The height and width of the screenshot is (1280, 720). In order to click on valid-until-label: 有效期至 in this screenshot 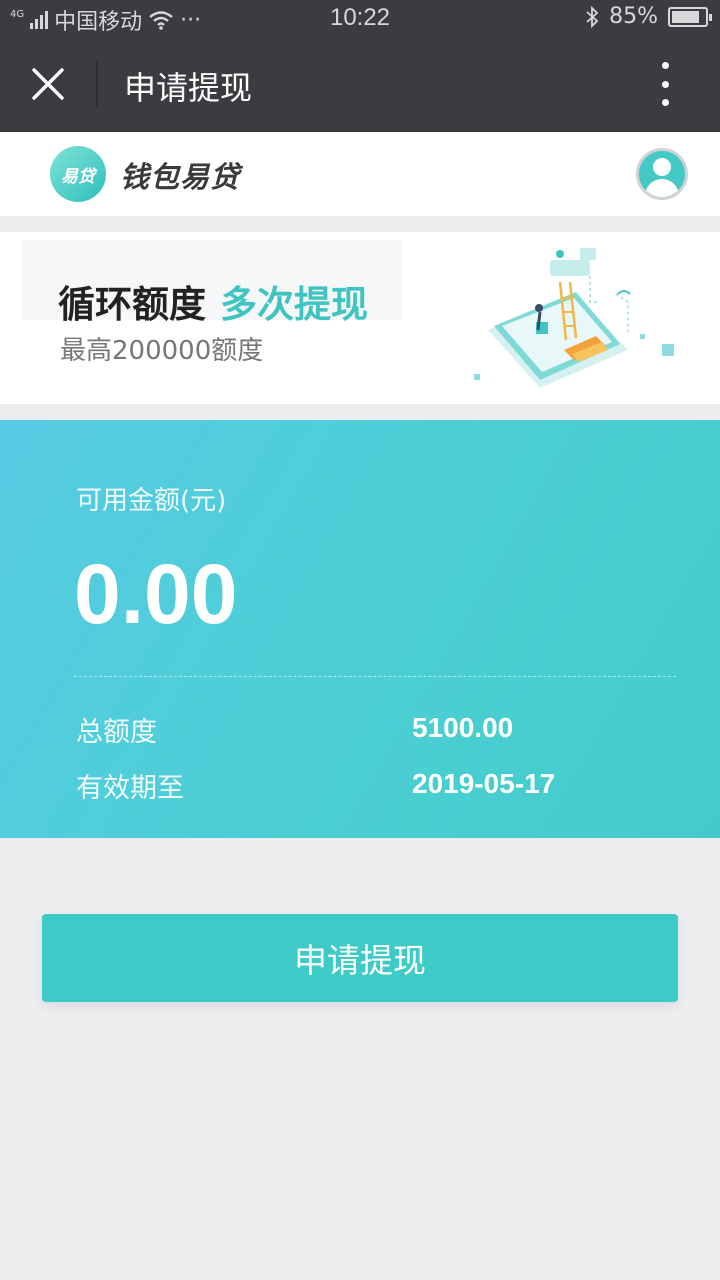, I will do `click(130, 788)`.